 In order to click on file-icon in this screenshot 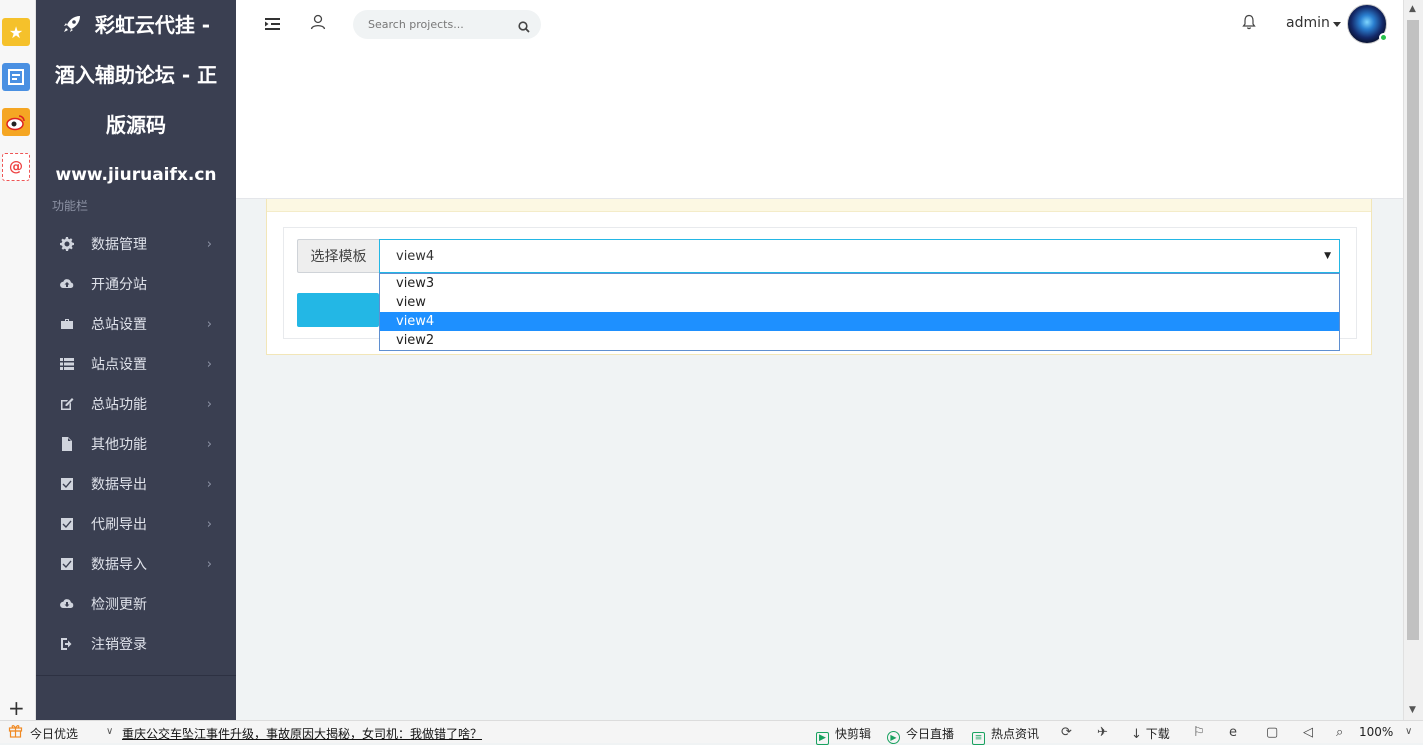, I will do `click(67, 444)`.